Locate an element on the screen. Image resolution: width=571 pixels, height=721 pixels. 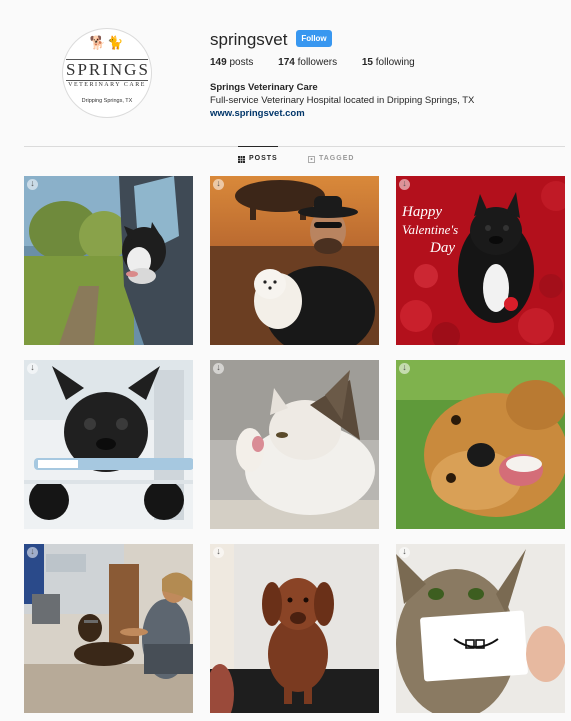
tab-posts: POSTS is located at coordinates (258, 158).